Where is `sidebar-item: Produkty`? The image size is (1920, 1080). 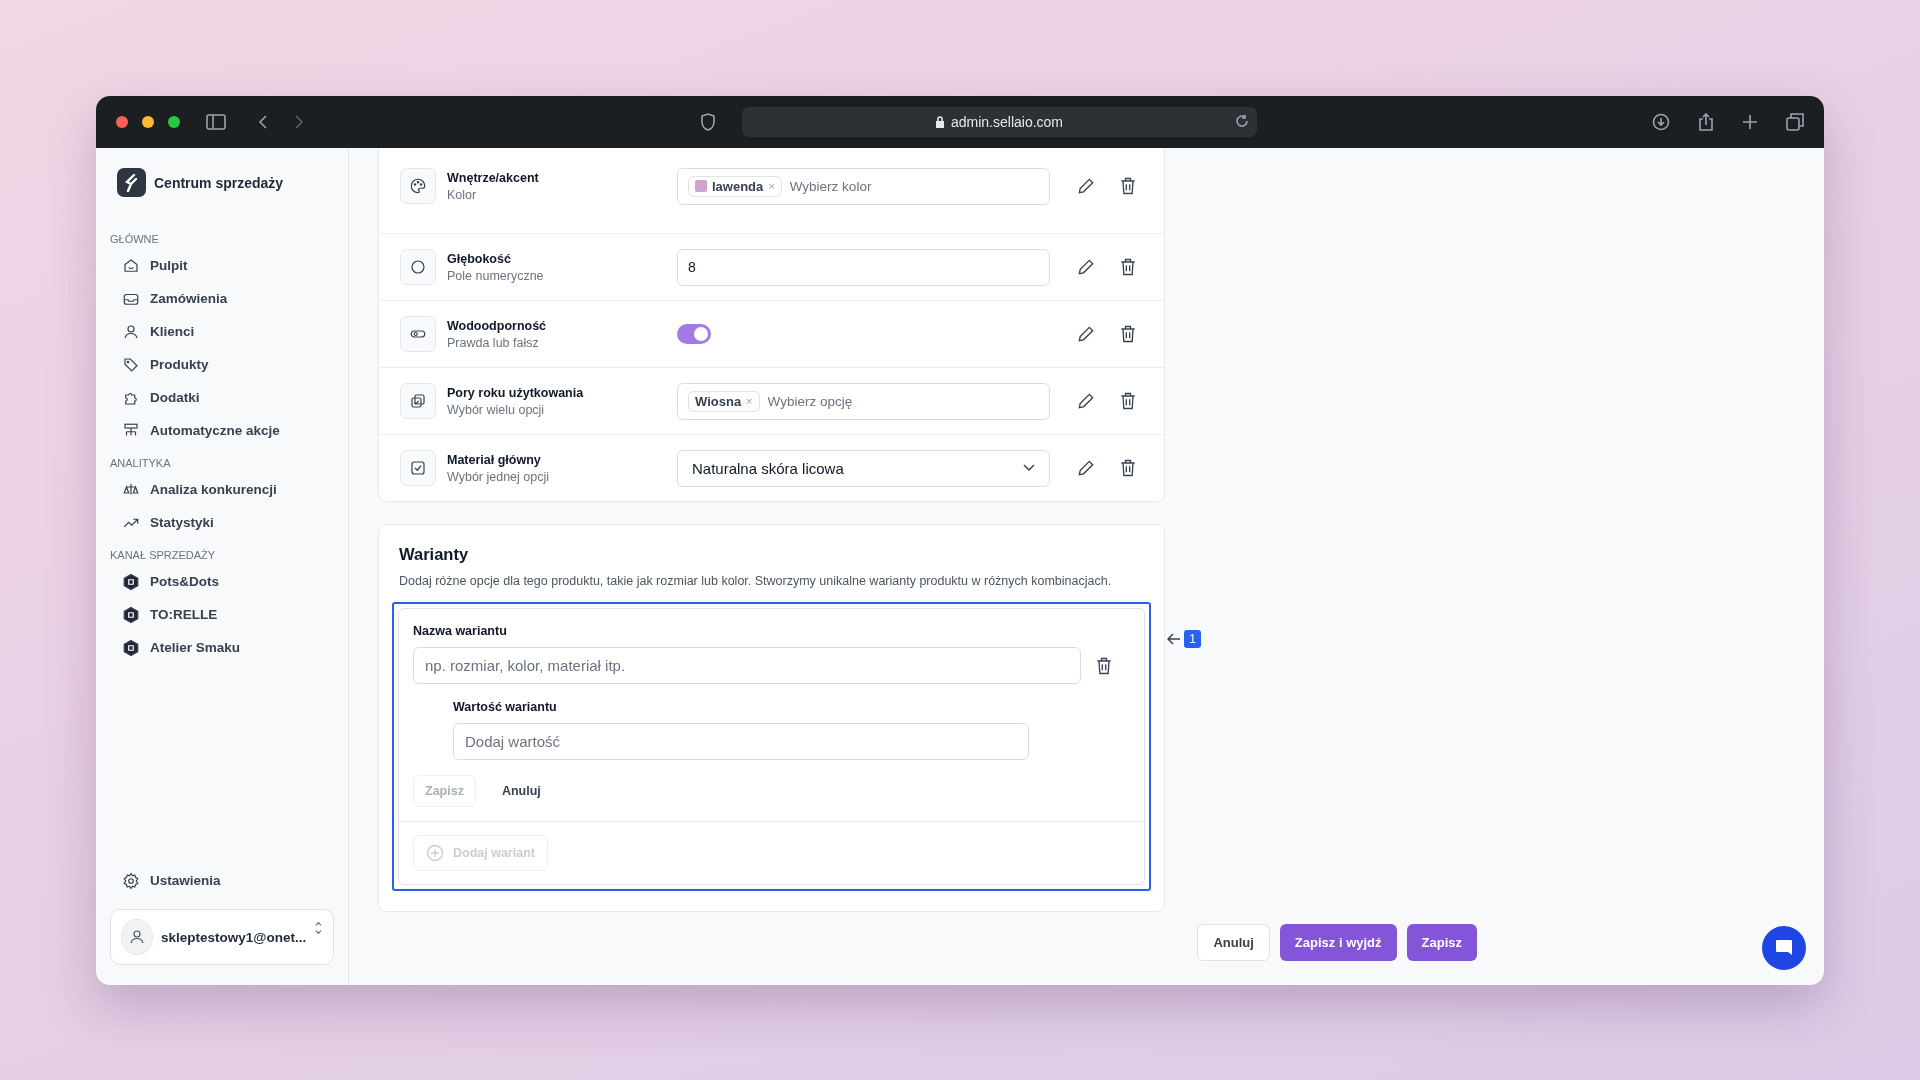 sidebar-item: Produkty is located at coordinates (222, 364).